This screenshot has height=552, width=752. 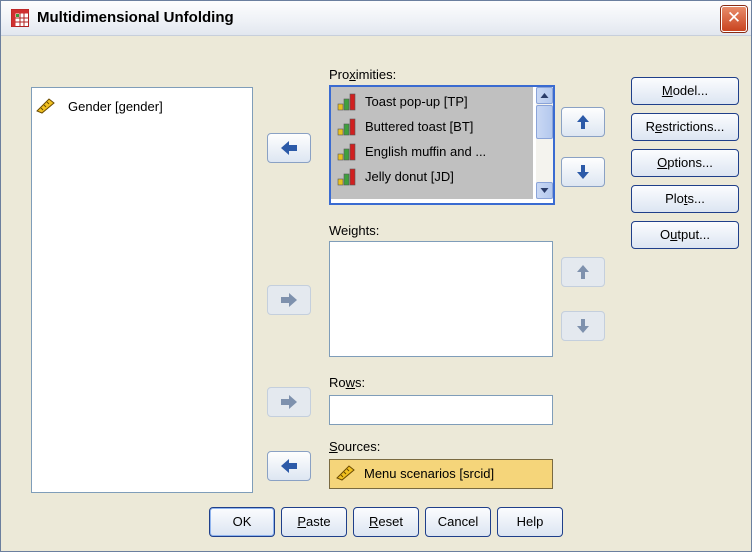 I want to click on weights-label: Weights:, so click(x=354, y=230).